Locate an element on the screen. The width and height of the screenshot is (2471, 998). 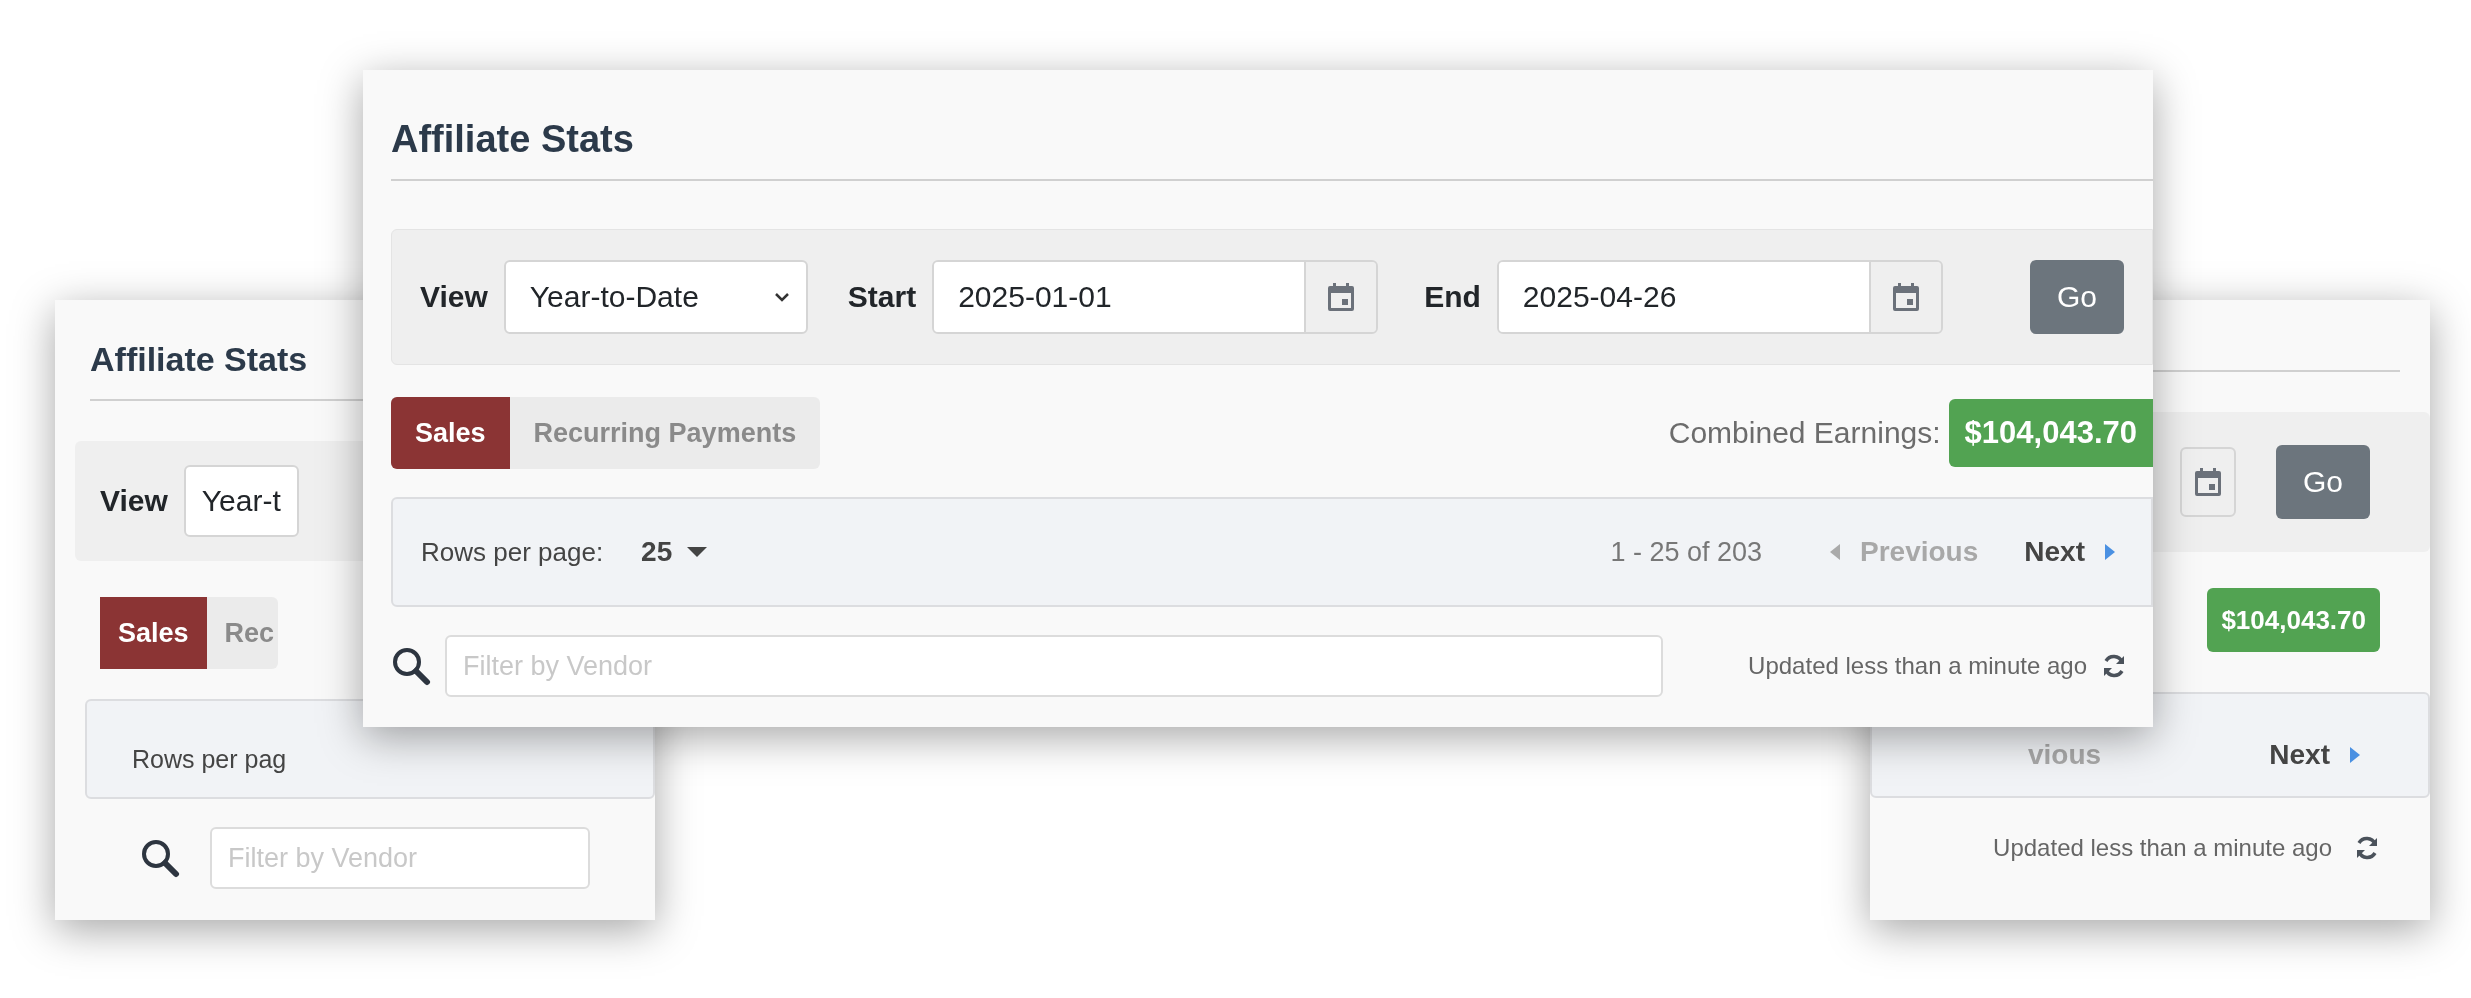
earnings-label: Combined Earnings: is located at coordinates (1804, 433).